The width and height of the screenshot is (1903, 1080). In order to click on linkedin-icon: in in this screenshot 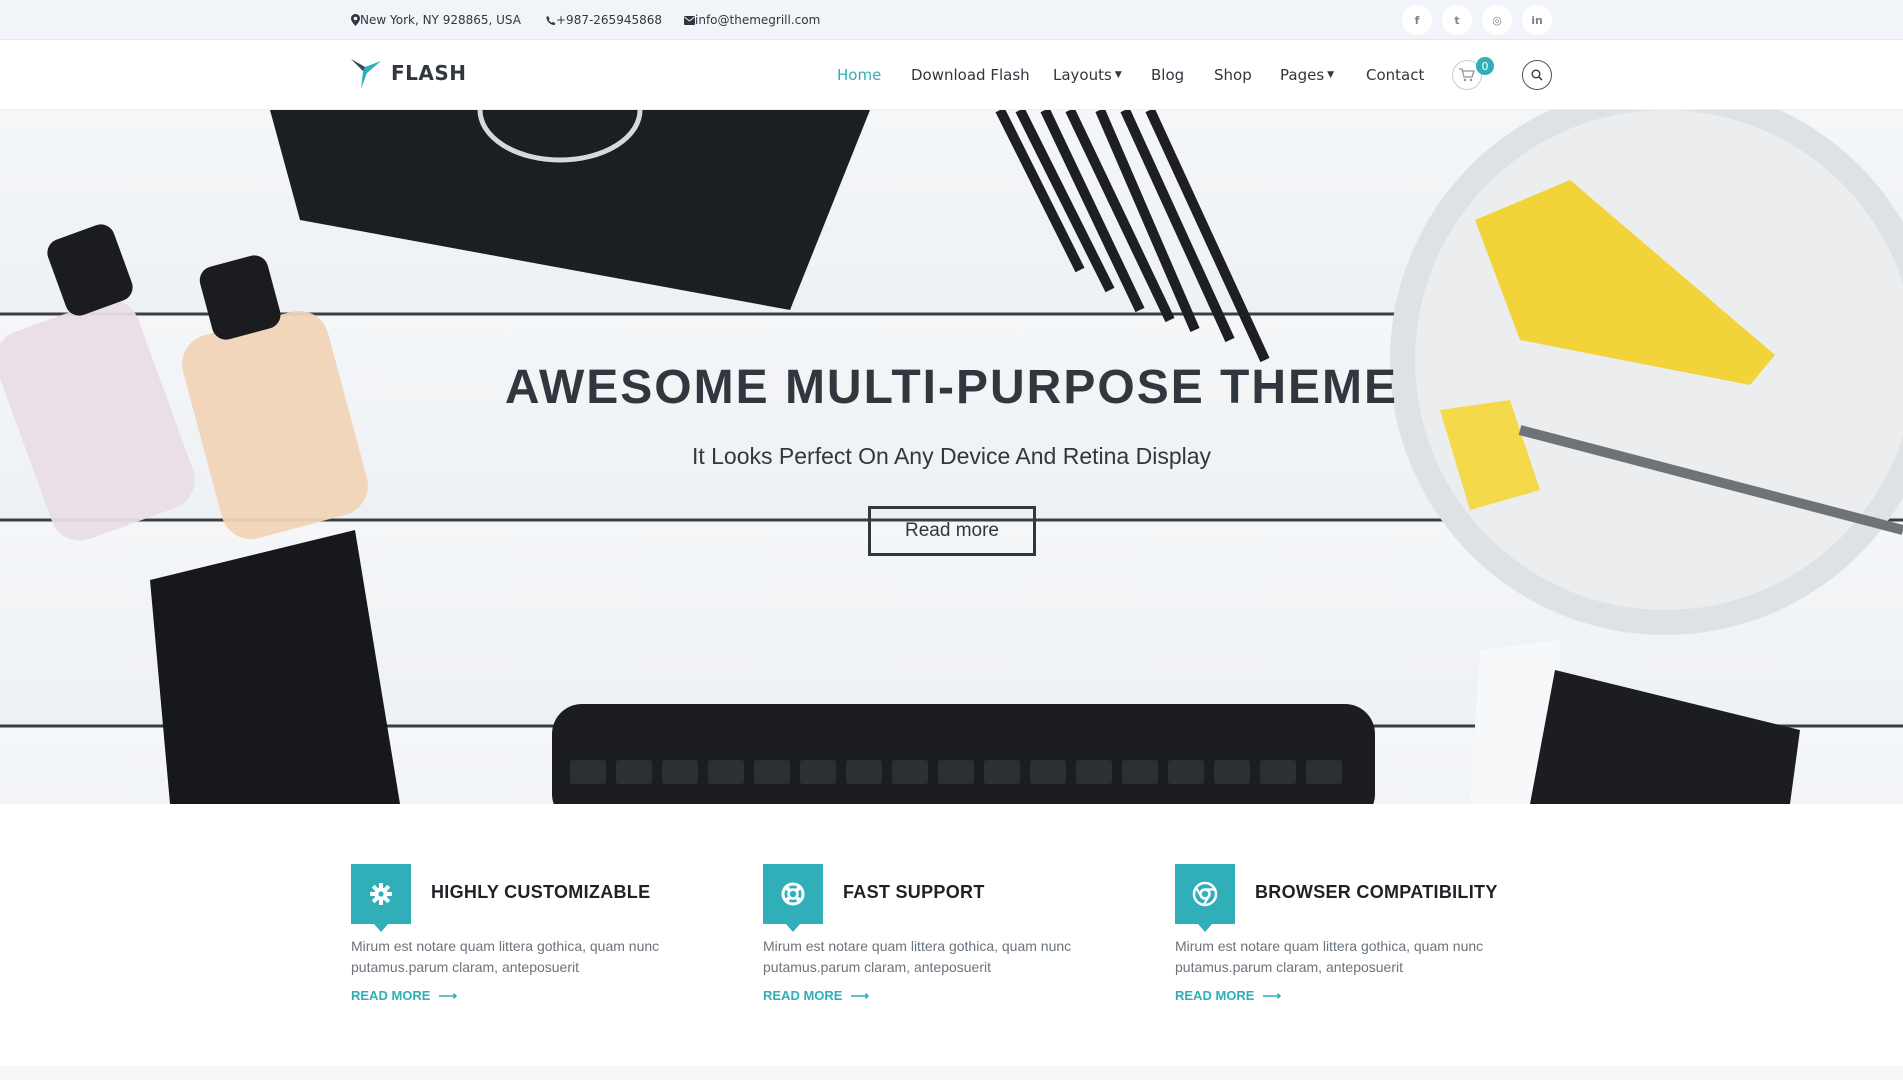, I will do `click(1537, 20)`.